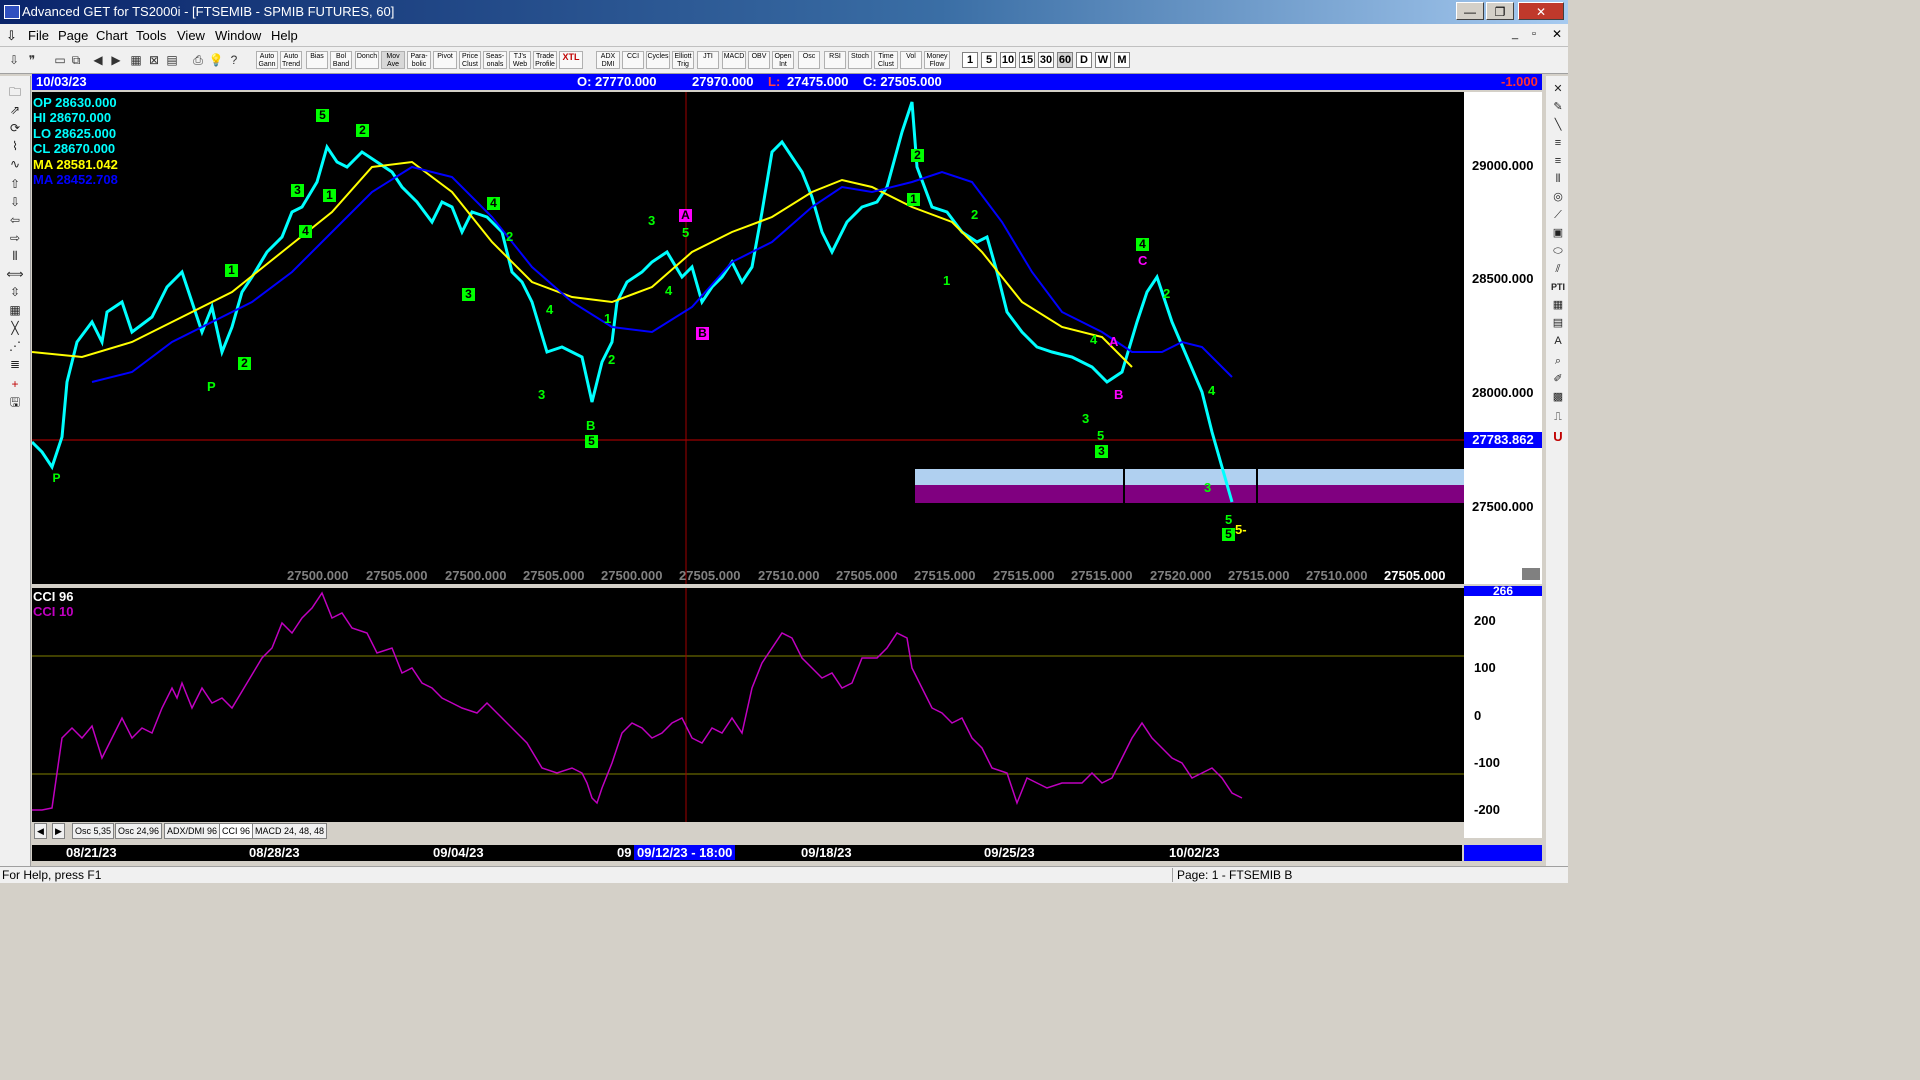  I want to click on folder-icon: 🗀, so click(15, 92).